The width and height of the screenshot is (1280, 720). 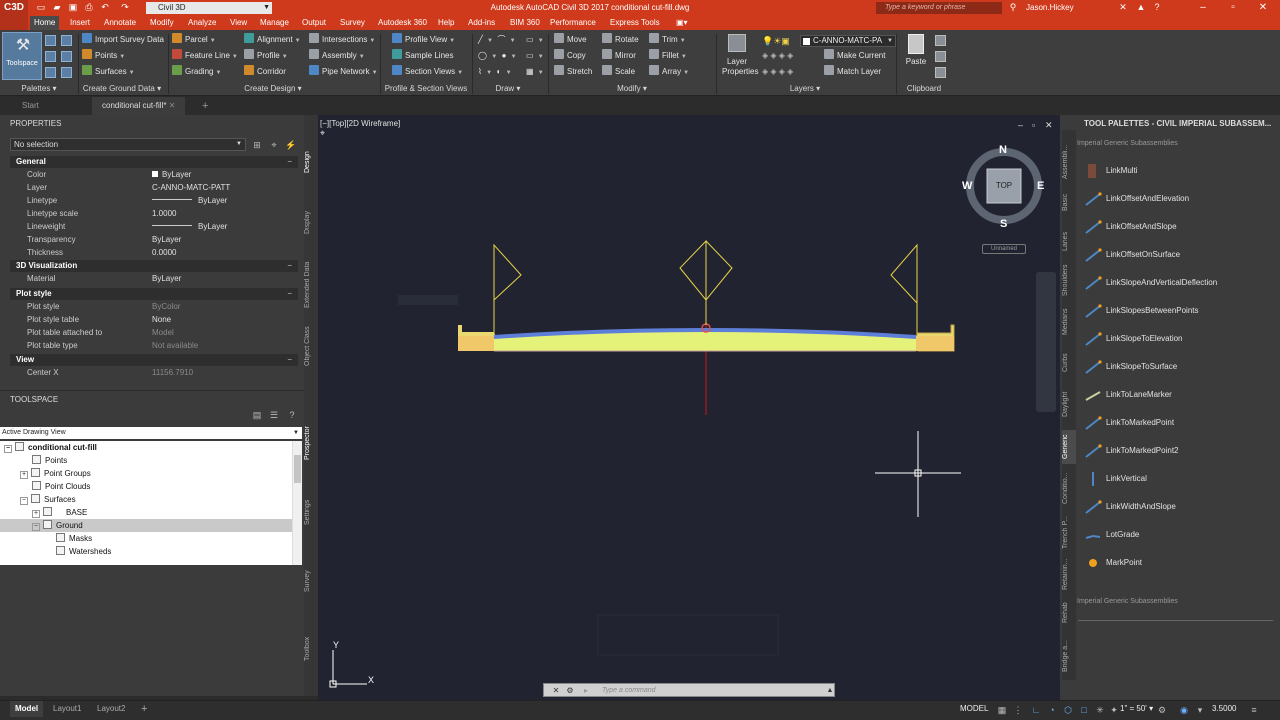 I want to click on view-select: Active Drawing View ▼, so click(x=151, y=433).